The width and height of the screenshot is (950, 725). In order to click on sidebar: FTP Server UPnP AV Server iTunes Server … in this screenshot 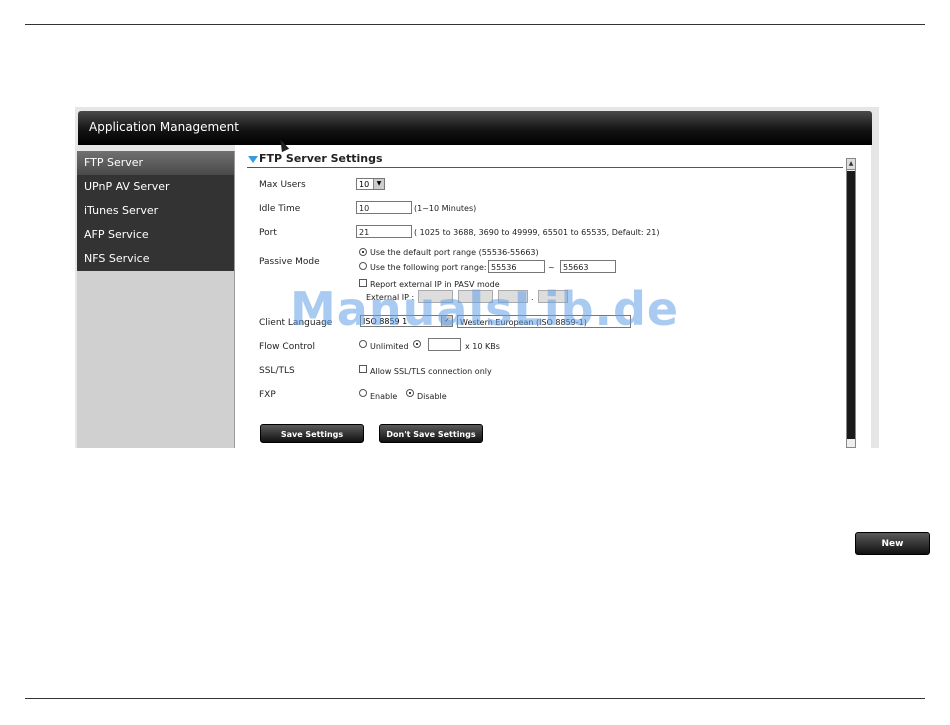, I will do `click(156, 299)`.